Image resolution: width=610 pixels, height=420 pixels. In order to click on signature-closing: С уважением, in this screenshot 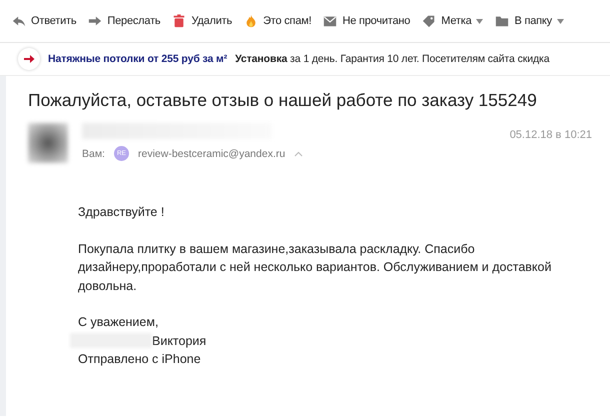, I will do `click(119, 322)`.